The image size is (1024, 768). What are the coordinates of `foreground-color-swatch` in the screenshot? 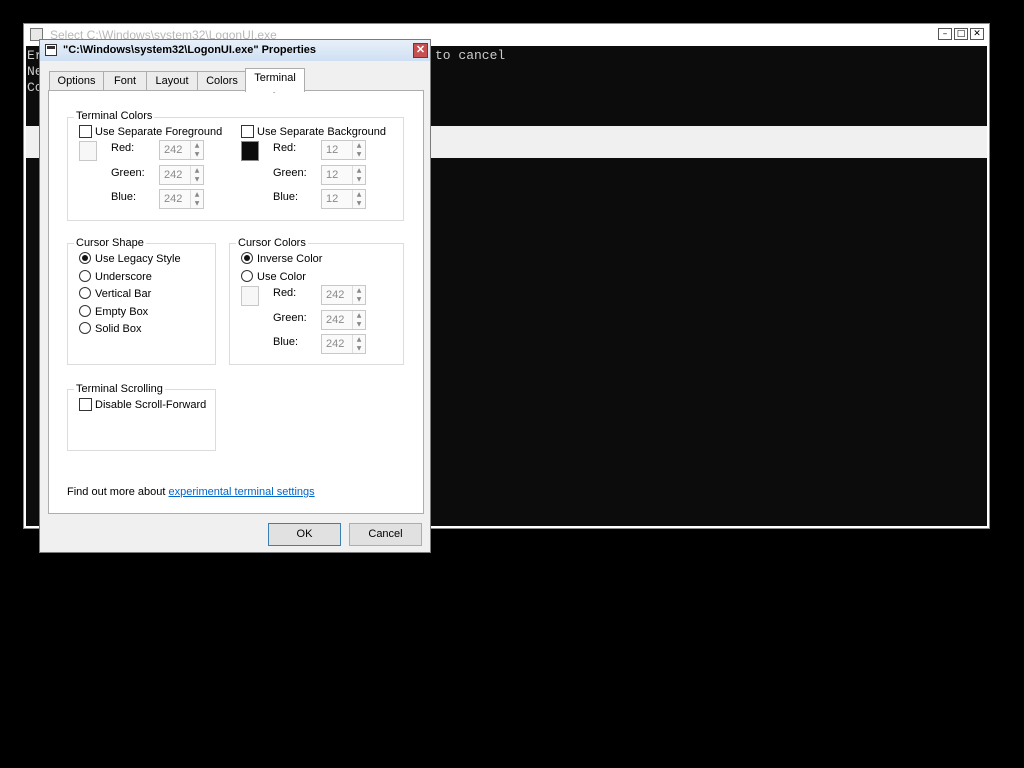 It's located at (88, 151).